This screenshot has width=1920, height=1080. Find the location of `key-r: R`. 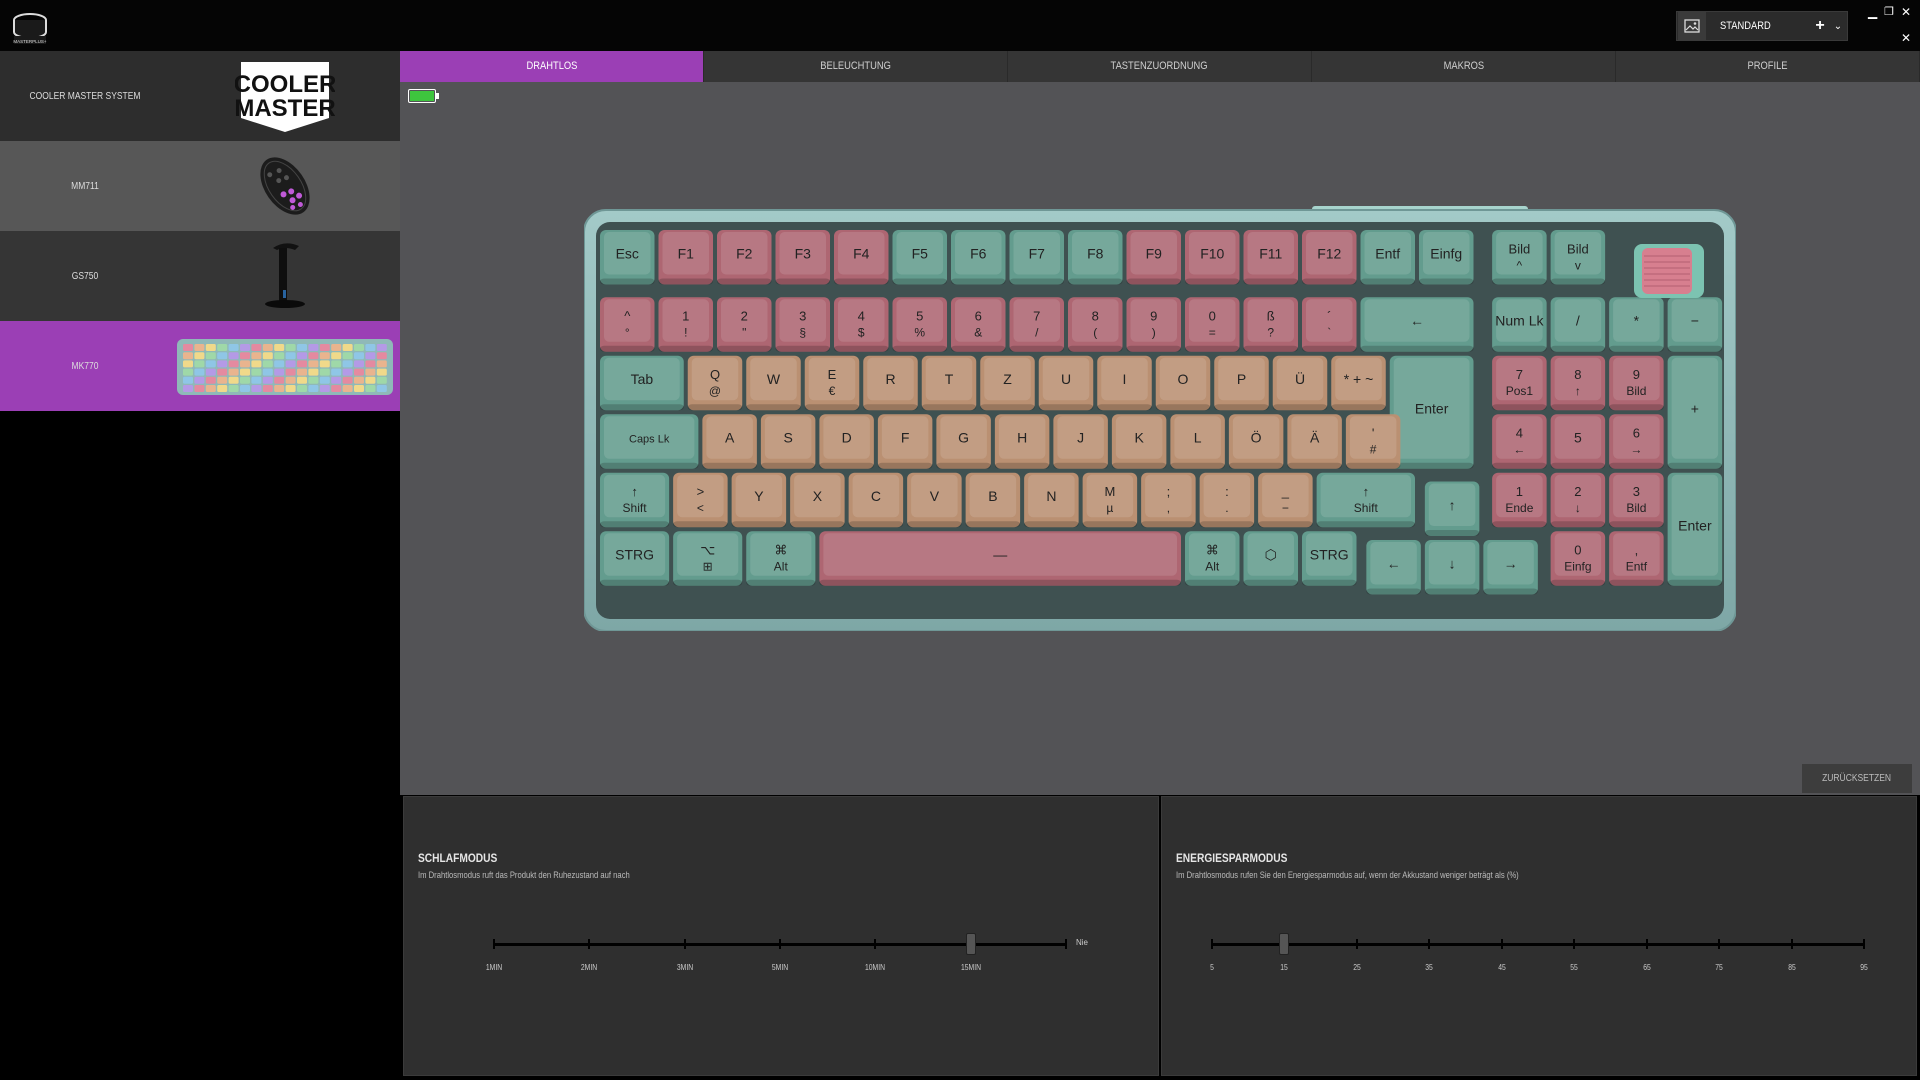

key-r: R is located at coordinates (890, 383).